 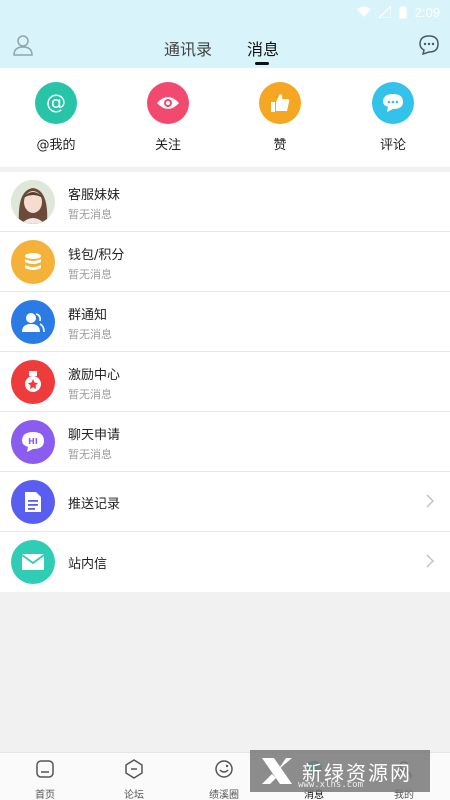 What do you see at coordinates (427, 12) in the screenshot?
I see `status-time: 2:09` at bounding box center [427, 12].